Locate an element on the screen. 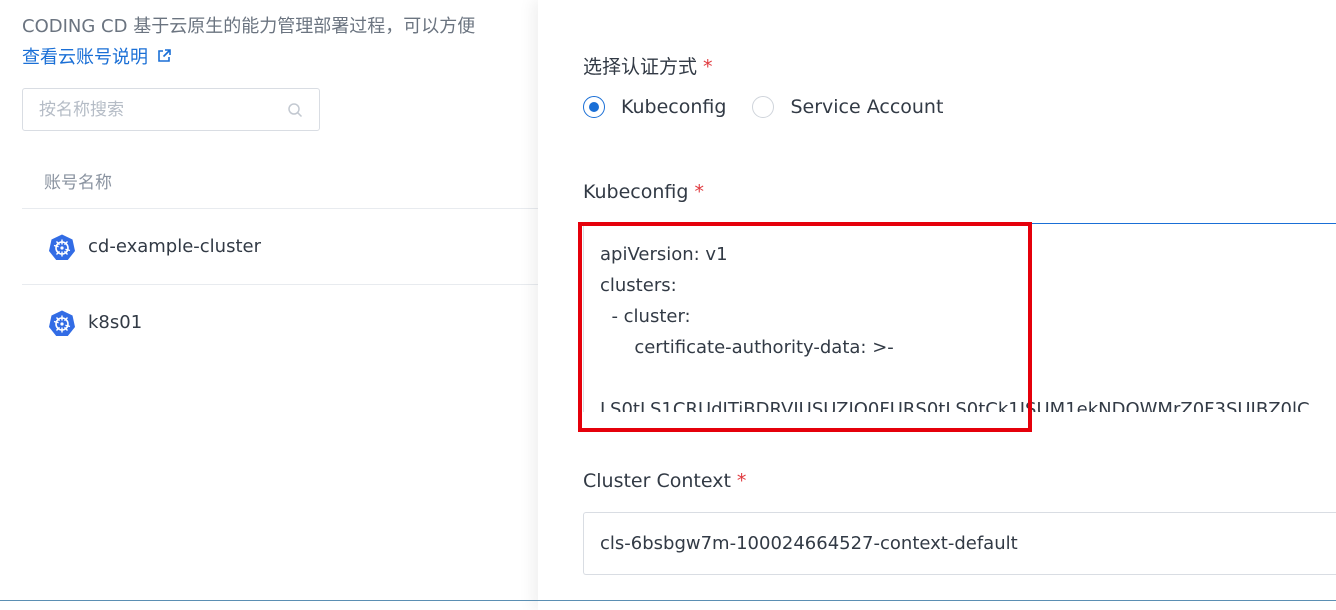 This screenshot has height=610, width=1336. auth-method-label: 选择认证方式 * is located at coordinates (648, 65).